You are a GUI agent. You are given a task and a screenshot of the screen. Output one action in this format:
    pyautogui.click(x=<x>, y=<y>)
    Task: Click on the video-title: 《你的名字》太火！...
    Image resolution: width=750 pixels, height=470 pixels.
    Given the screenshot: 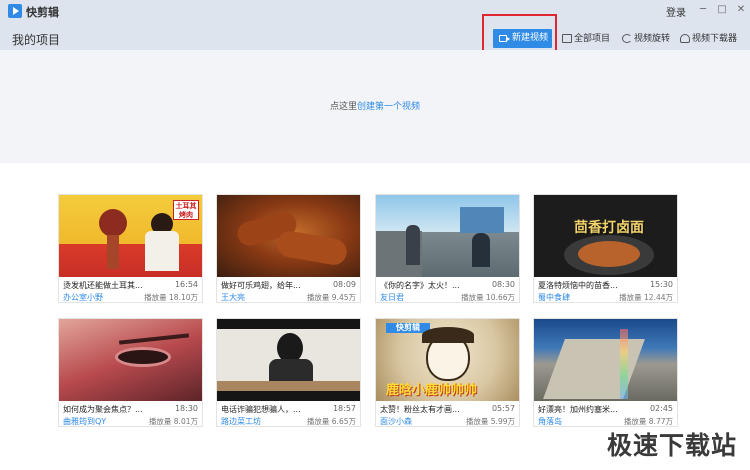 What is the action you would take?
    pyautogui.click(x=420, y=285)
    